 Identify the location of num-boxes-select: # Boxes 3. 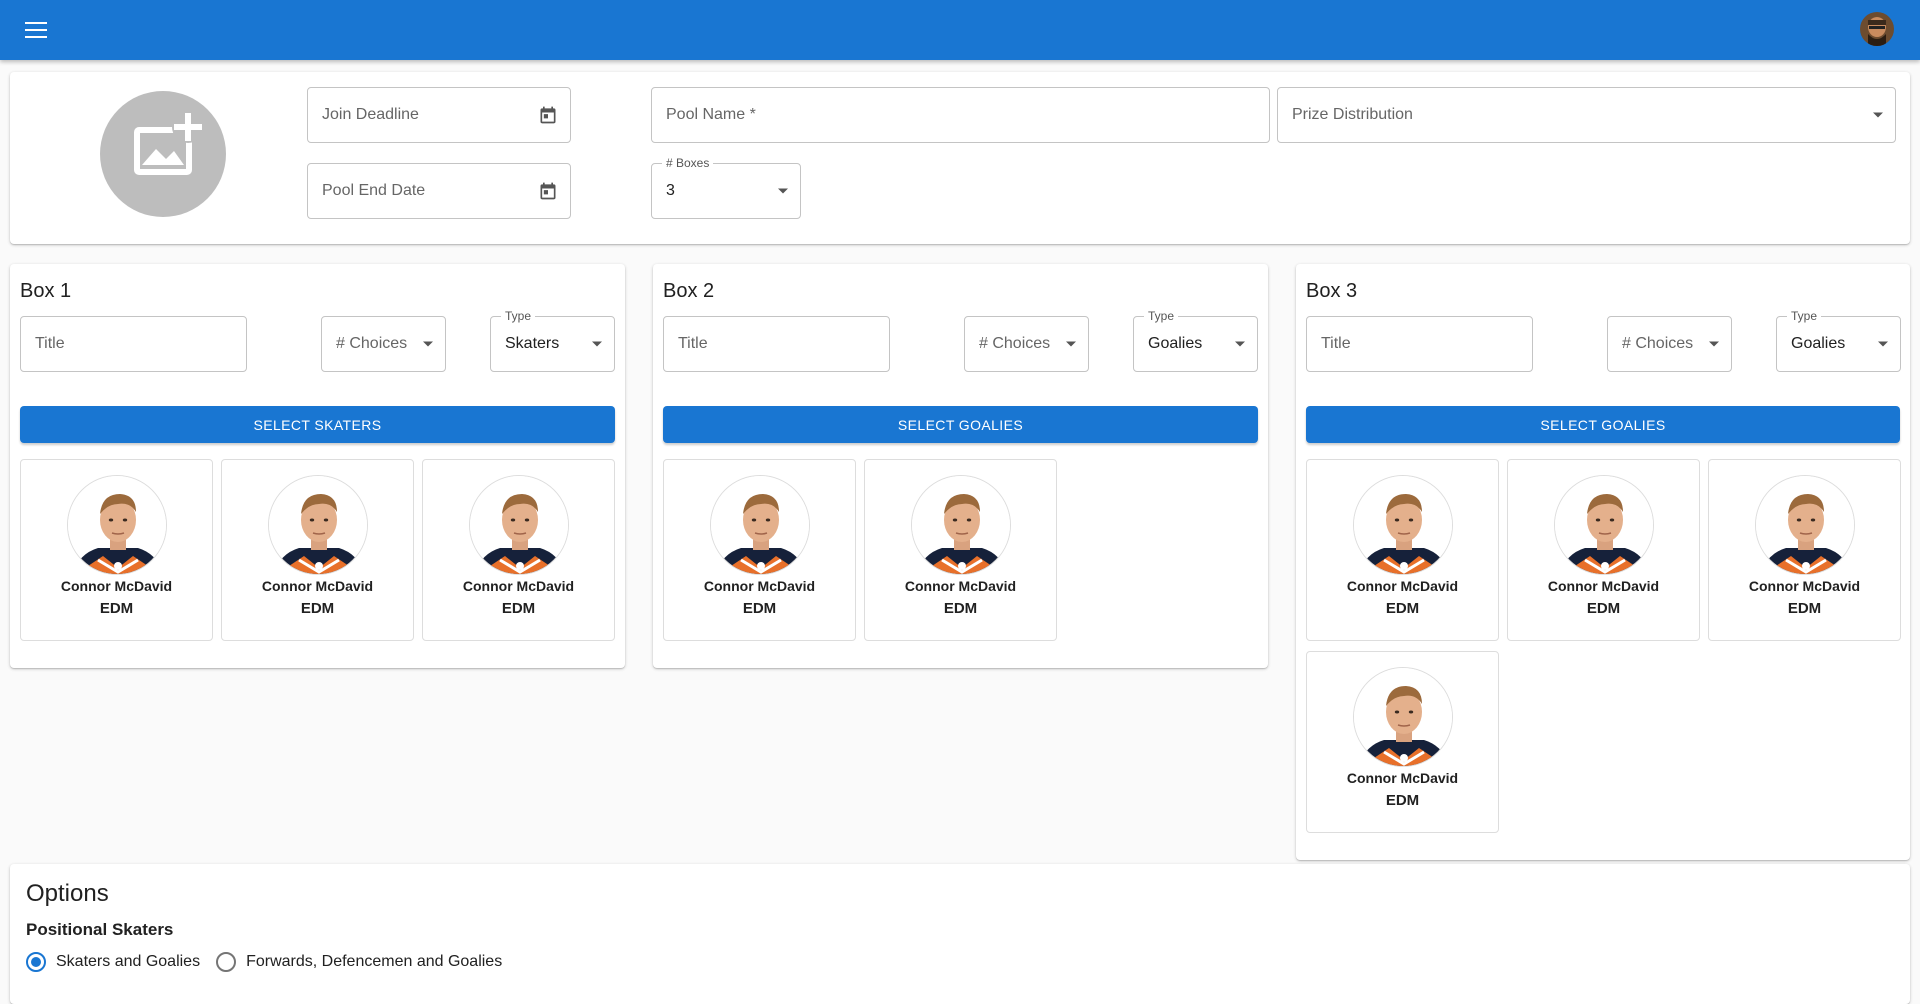
(726, 187).